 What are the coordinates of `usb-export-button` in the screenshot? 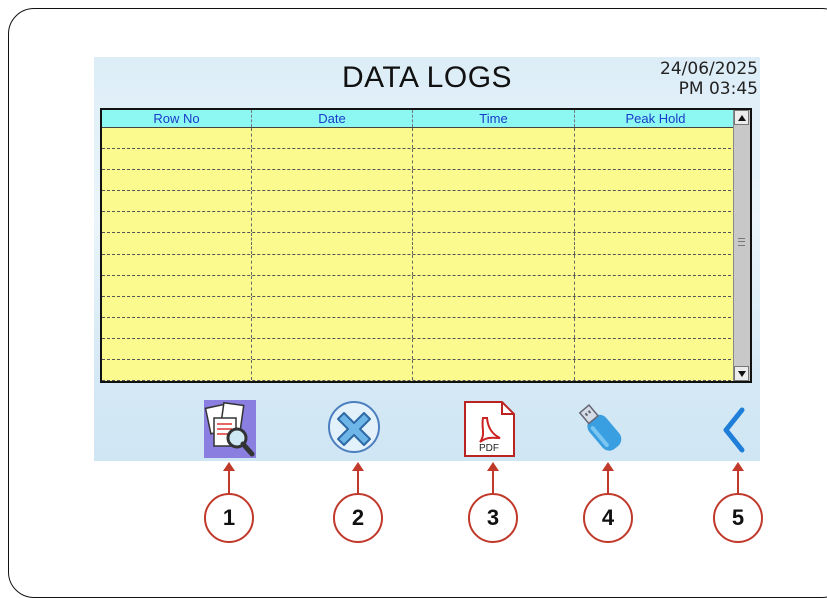 It's located at (606, 428).